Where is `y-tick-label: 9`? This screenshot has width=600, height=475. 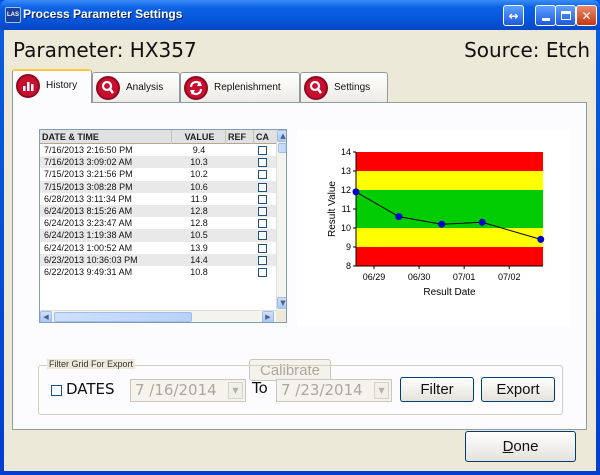
y-tick-label: 9 is located at coordinates (348, 247).